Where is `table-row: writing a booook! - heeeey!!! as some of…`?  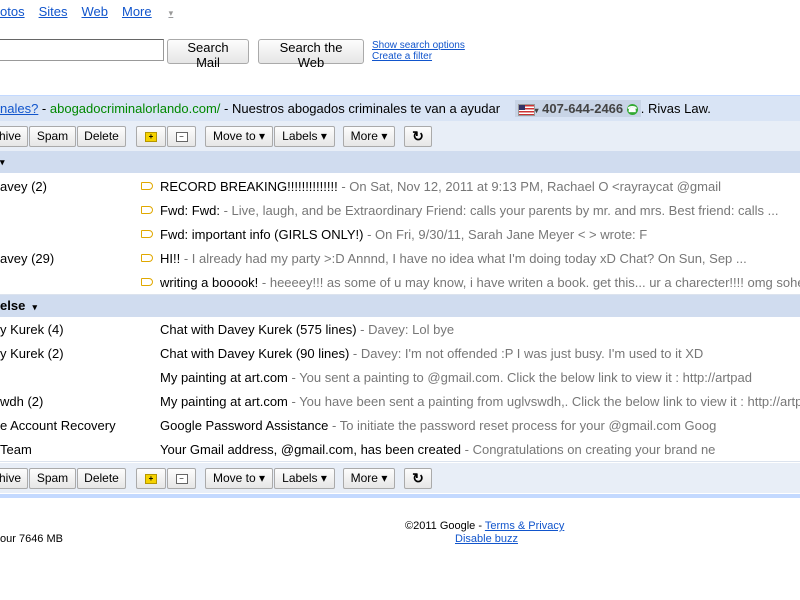 table-row: writing a booook! - heeeey!!! as some of… is located at coordinates (400, 282).